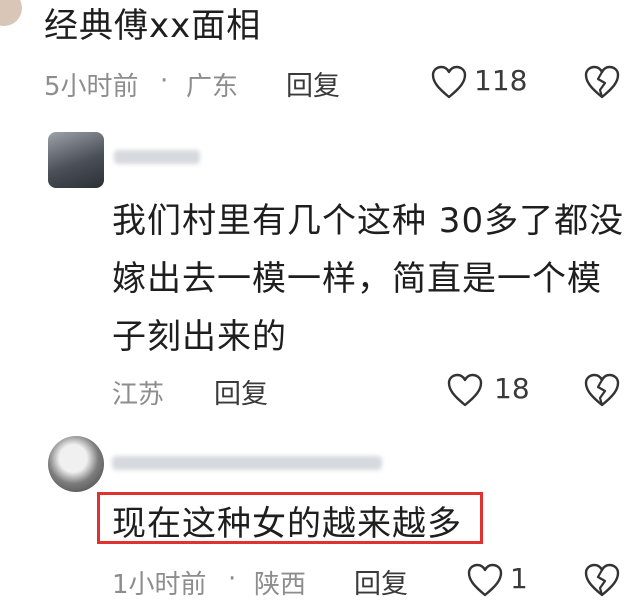 This screenshot has width=640, height=616. What do you see at coordinates (287, 524) in the screenshot?
I see `reply-text: 现在这种女的越来越多` at bounding box center [287, 524].